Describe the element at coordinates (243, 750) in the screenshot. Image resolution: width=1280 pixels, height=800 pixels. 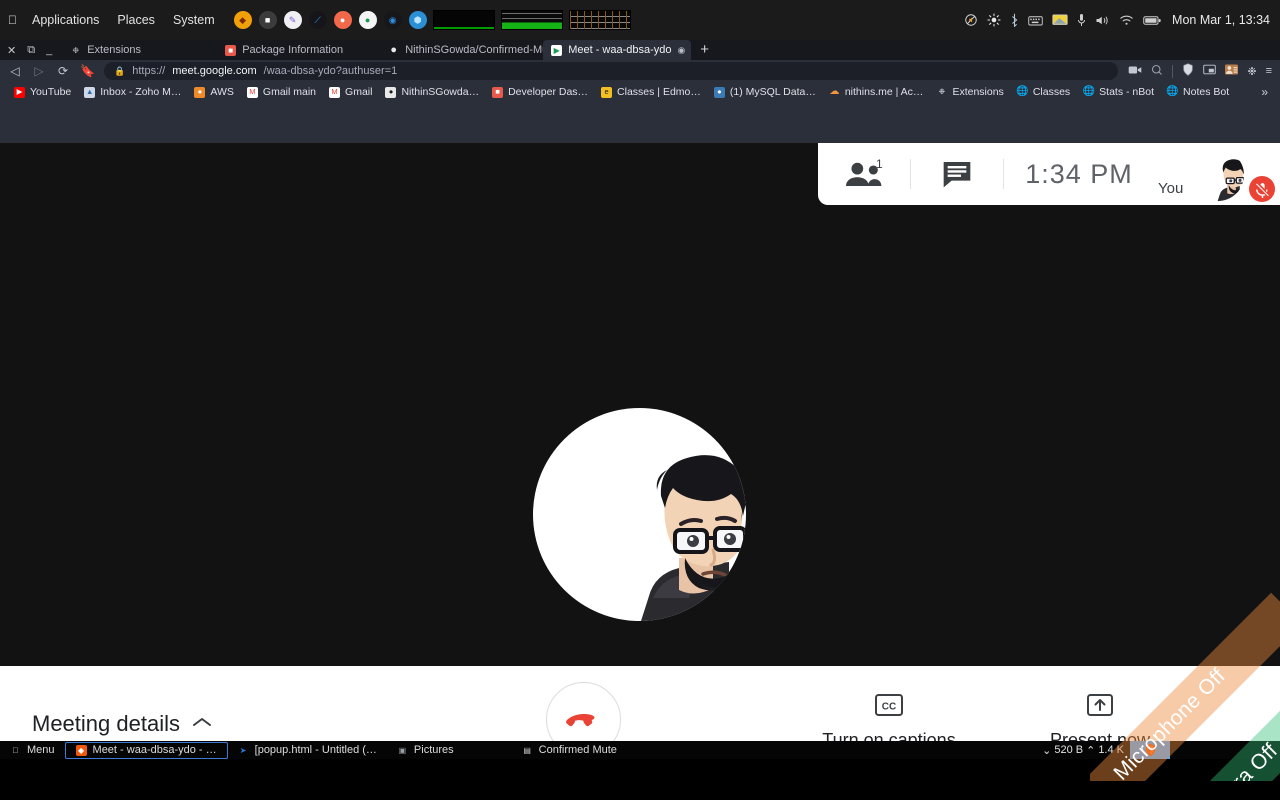
I see `code-icon: ➤` at that location.